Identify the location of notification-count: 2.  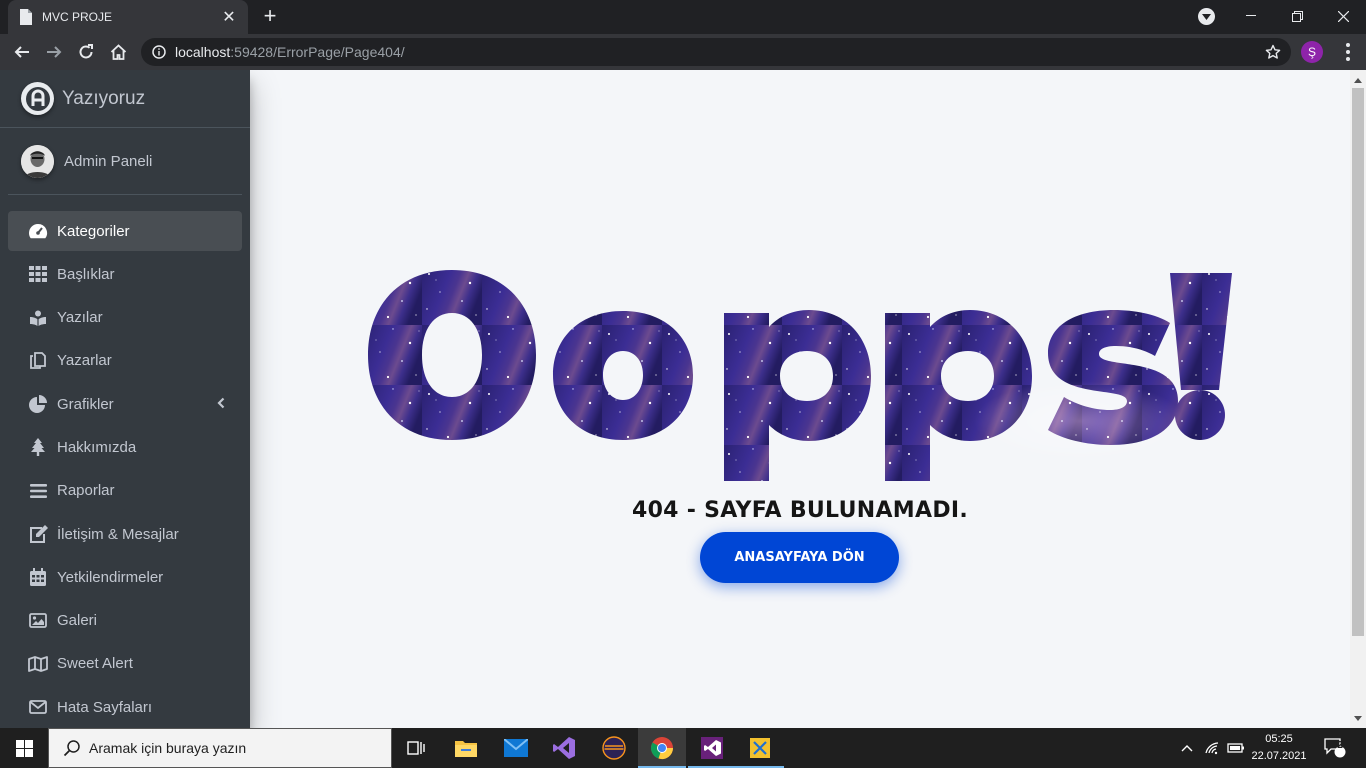
(1340, 745).